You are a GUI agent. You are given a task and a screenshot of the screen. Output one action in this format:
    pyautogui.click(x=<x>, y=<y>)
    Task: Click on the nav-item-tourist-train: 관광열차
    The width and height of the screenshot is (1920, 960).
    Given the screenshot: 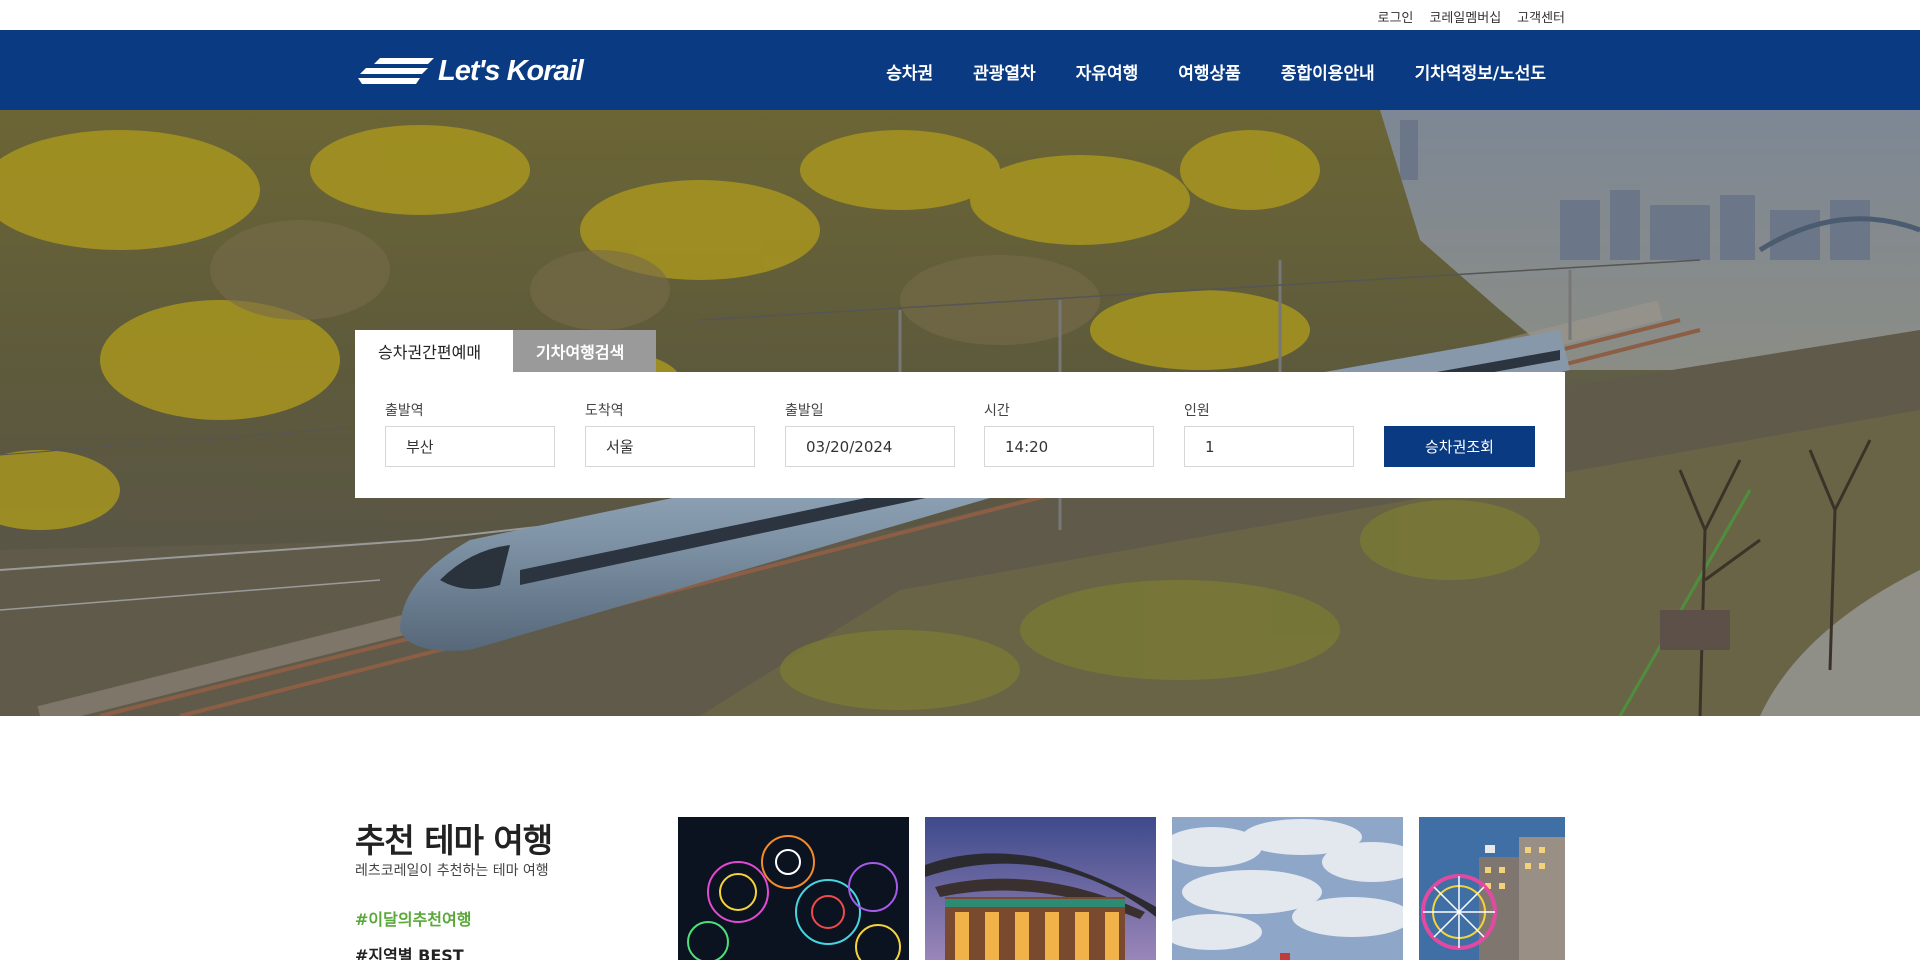 What is the action you would take?
    pyautogui.click(x=1004, y=71)
    